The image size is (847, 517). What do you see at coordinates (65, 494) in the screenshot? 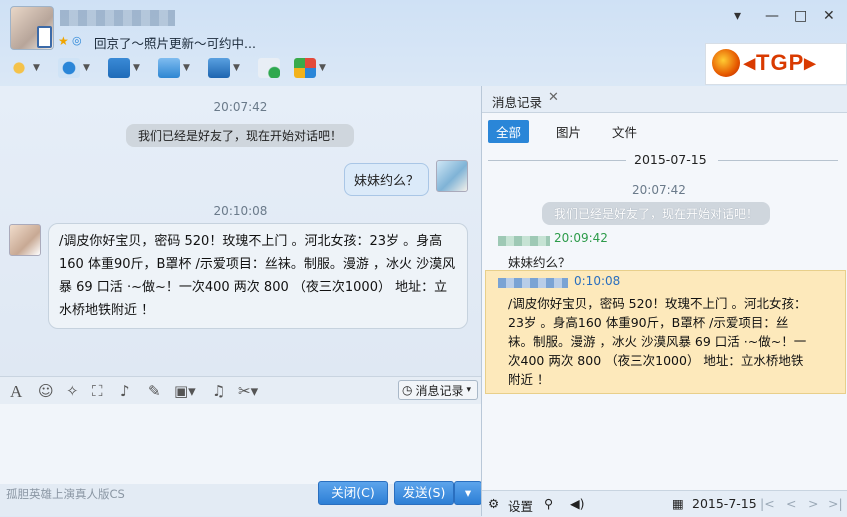
I see `ad-link: 孤胆英雄上演真人版CS` at bounding box center [65, 494].